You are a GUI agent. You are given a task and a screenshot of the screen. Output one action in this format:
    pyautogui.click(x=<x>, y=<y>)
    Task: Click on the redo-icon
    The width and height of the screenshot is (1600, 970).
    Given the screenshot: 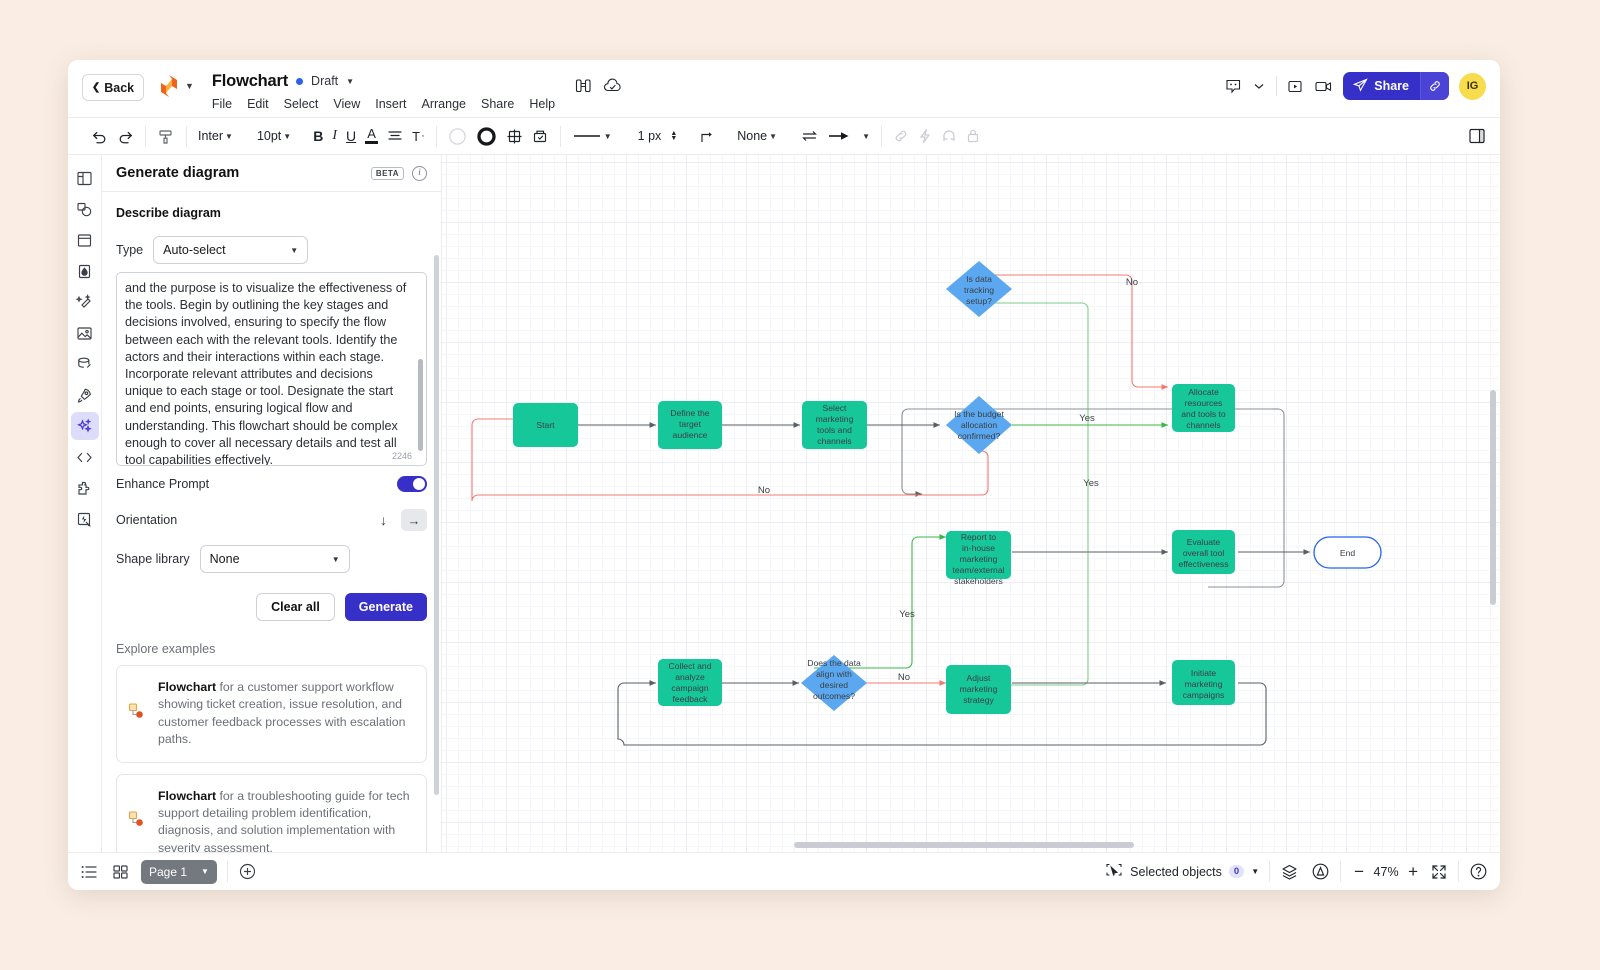 What is the action you would take?
    pyautogui.click(x=125, y=136)
    